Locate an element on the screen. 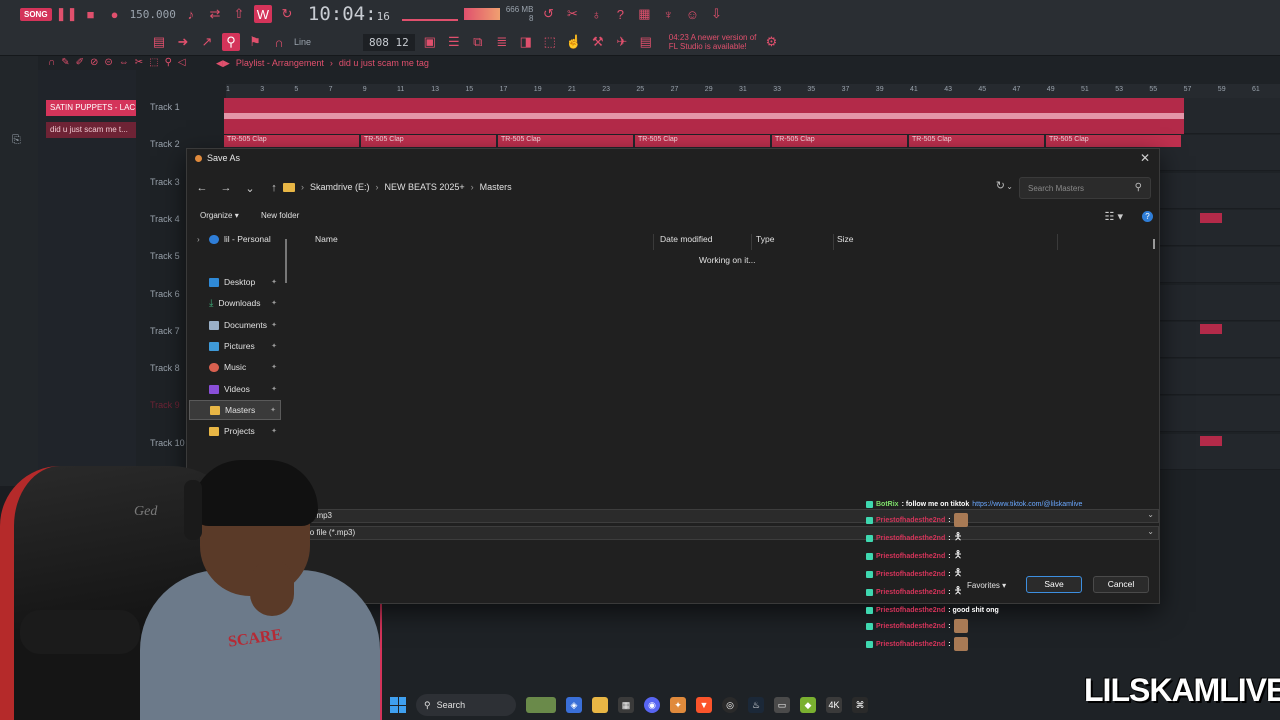  start-button is located at coordinates (398, 705).